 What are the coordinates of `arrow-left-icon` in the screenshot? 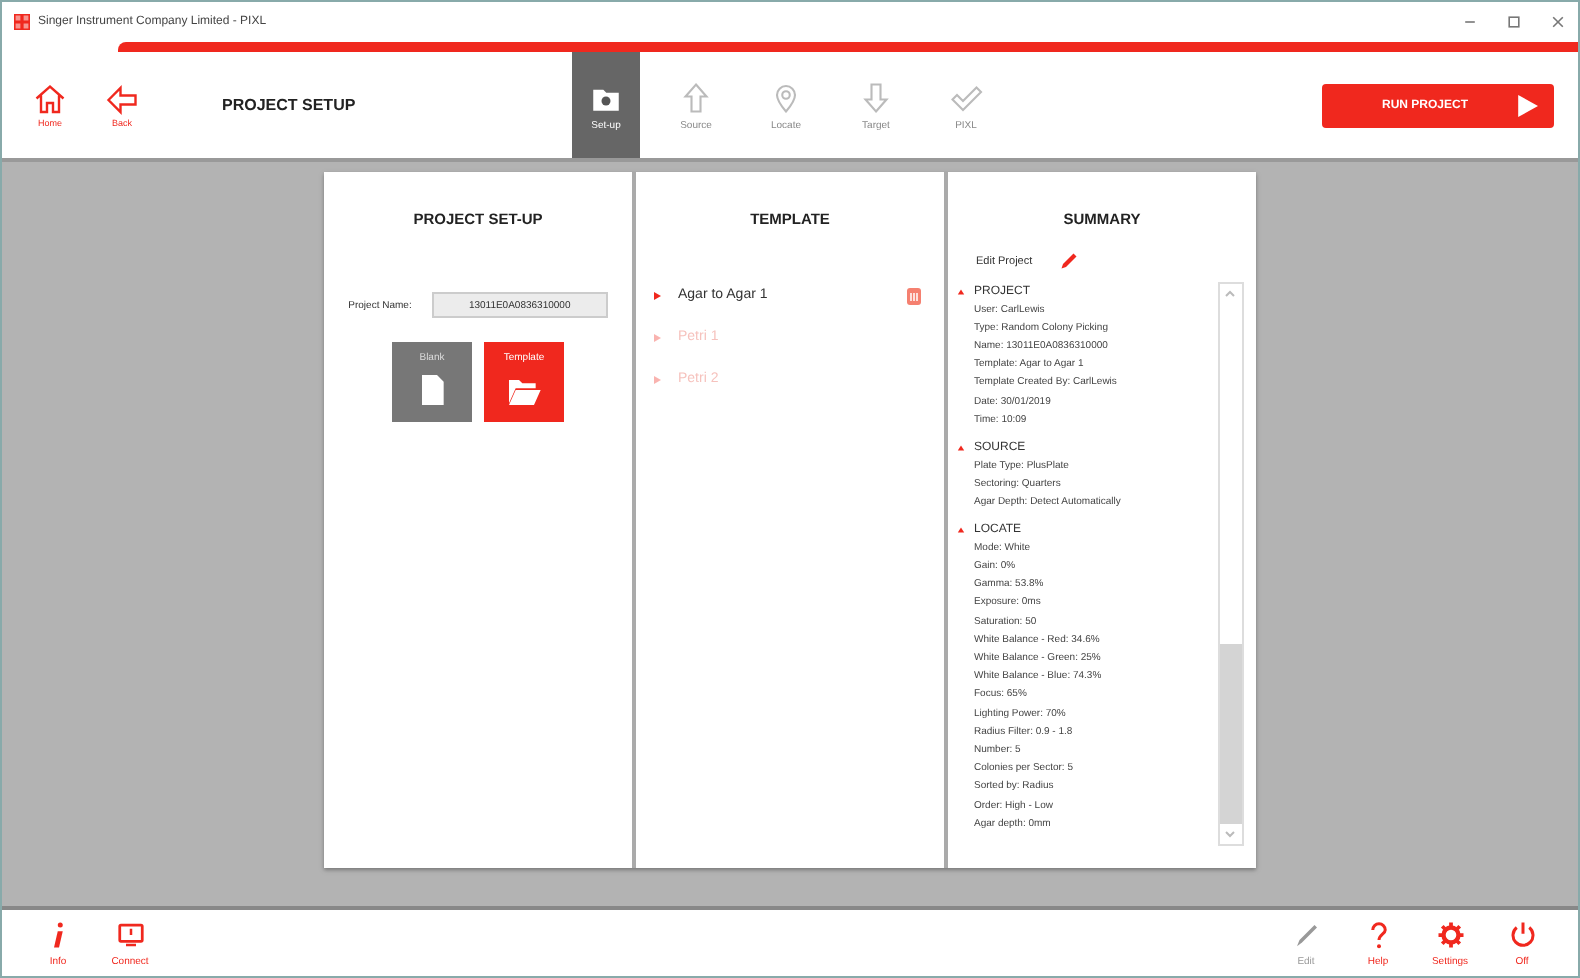 It's located at (122, 100).